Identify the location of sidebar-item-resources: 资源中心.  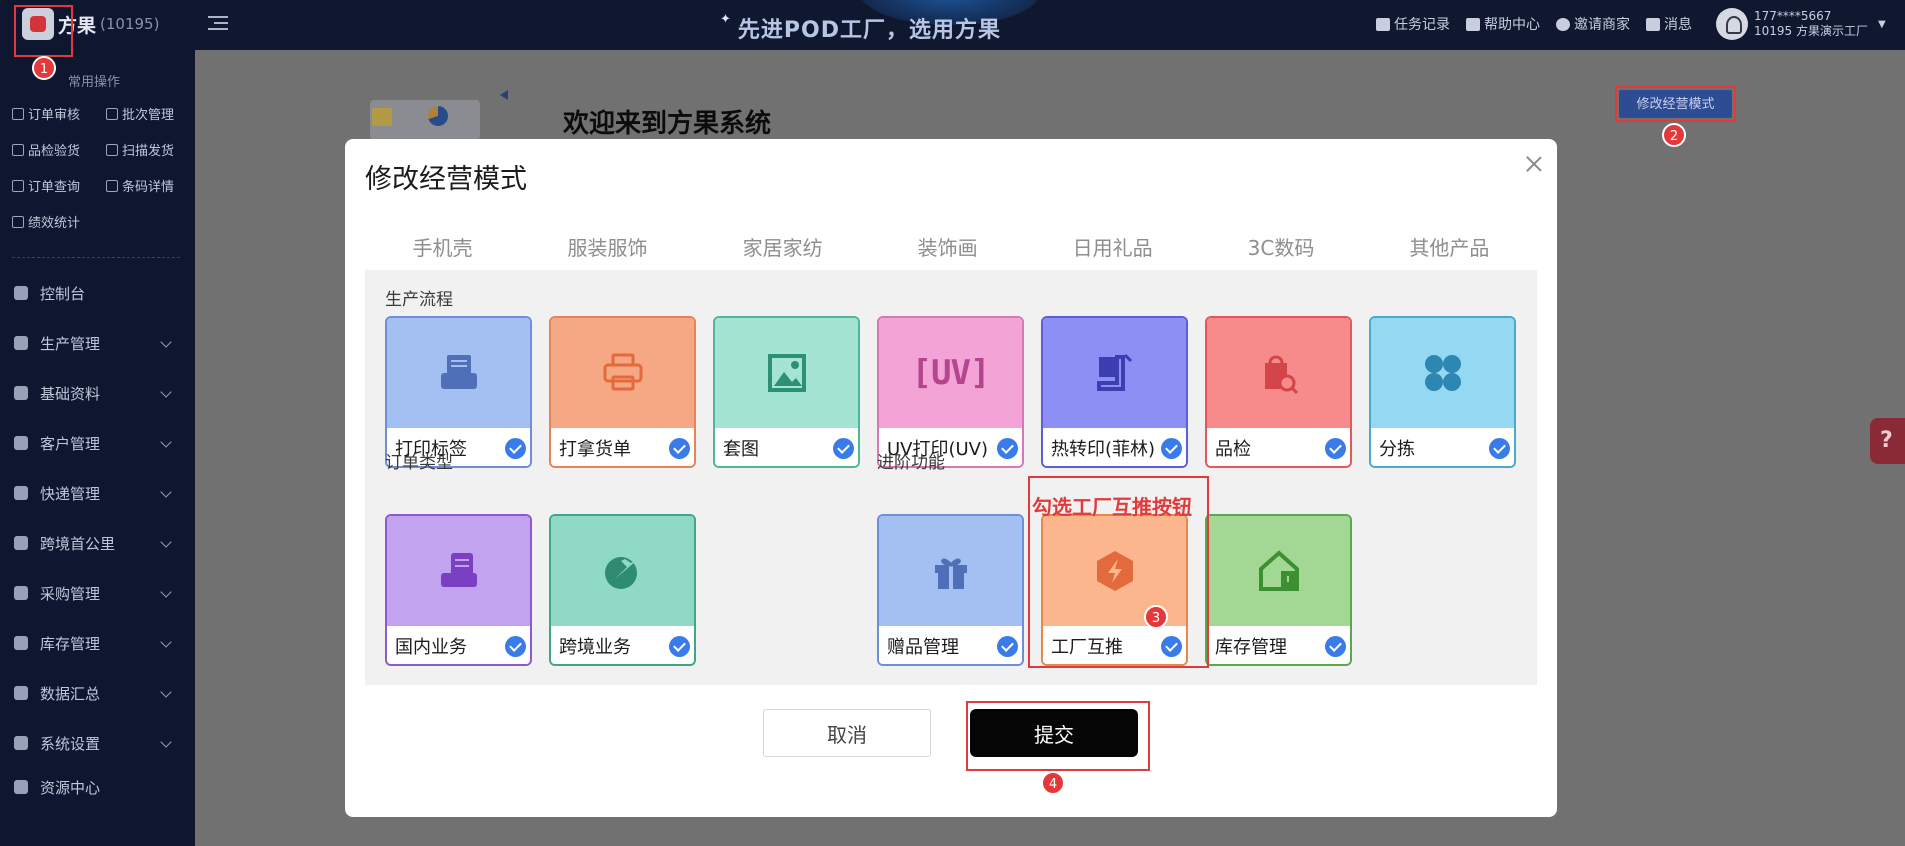
(97, 787).